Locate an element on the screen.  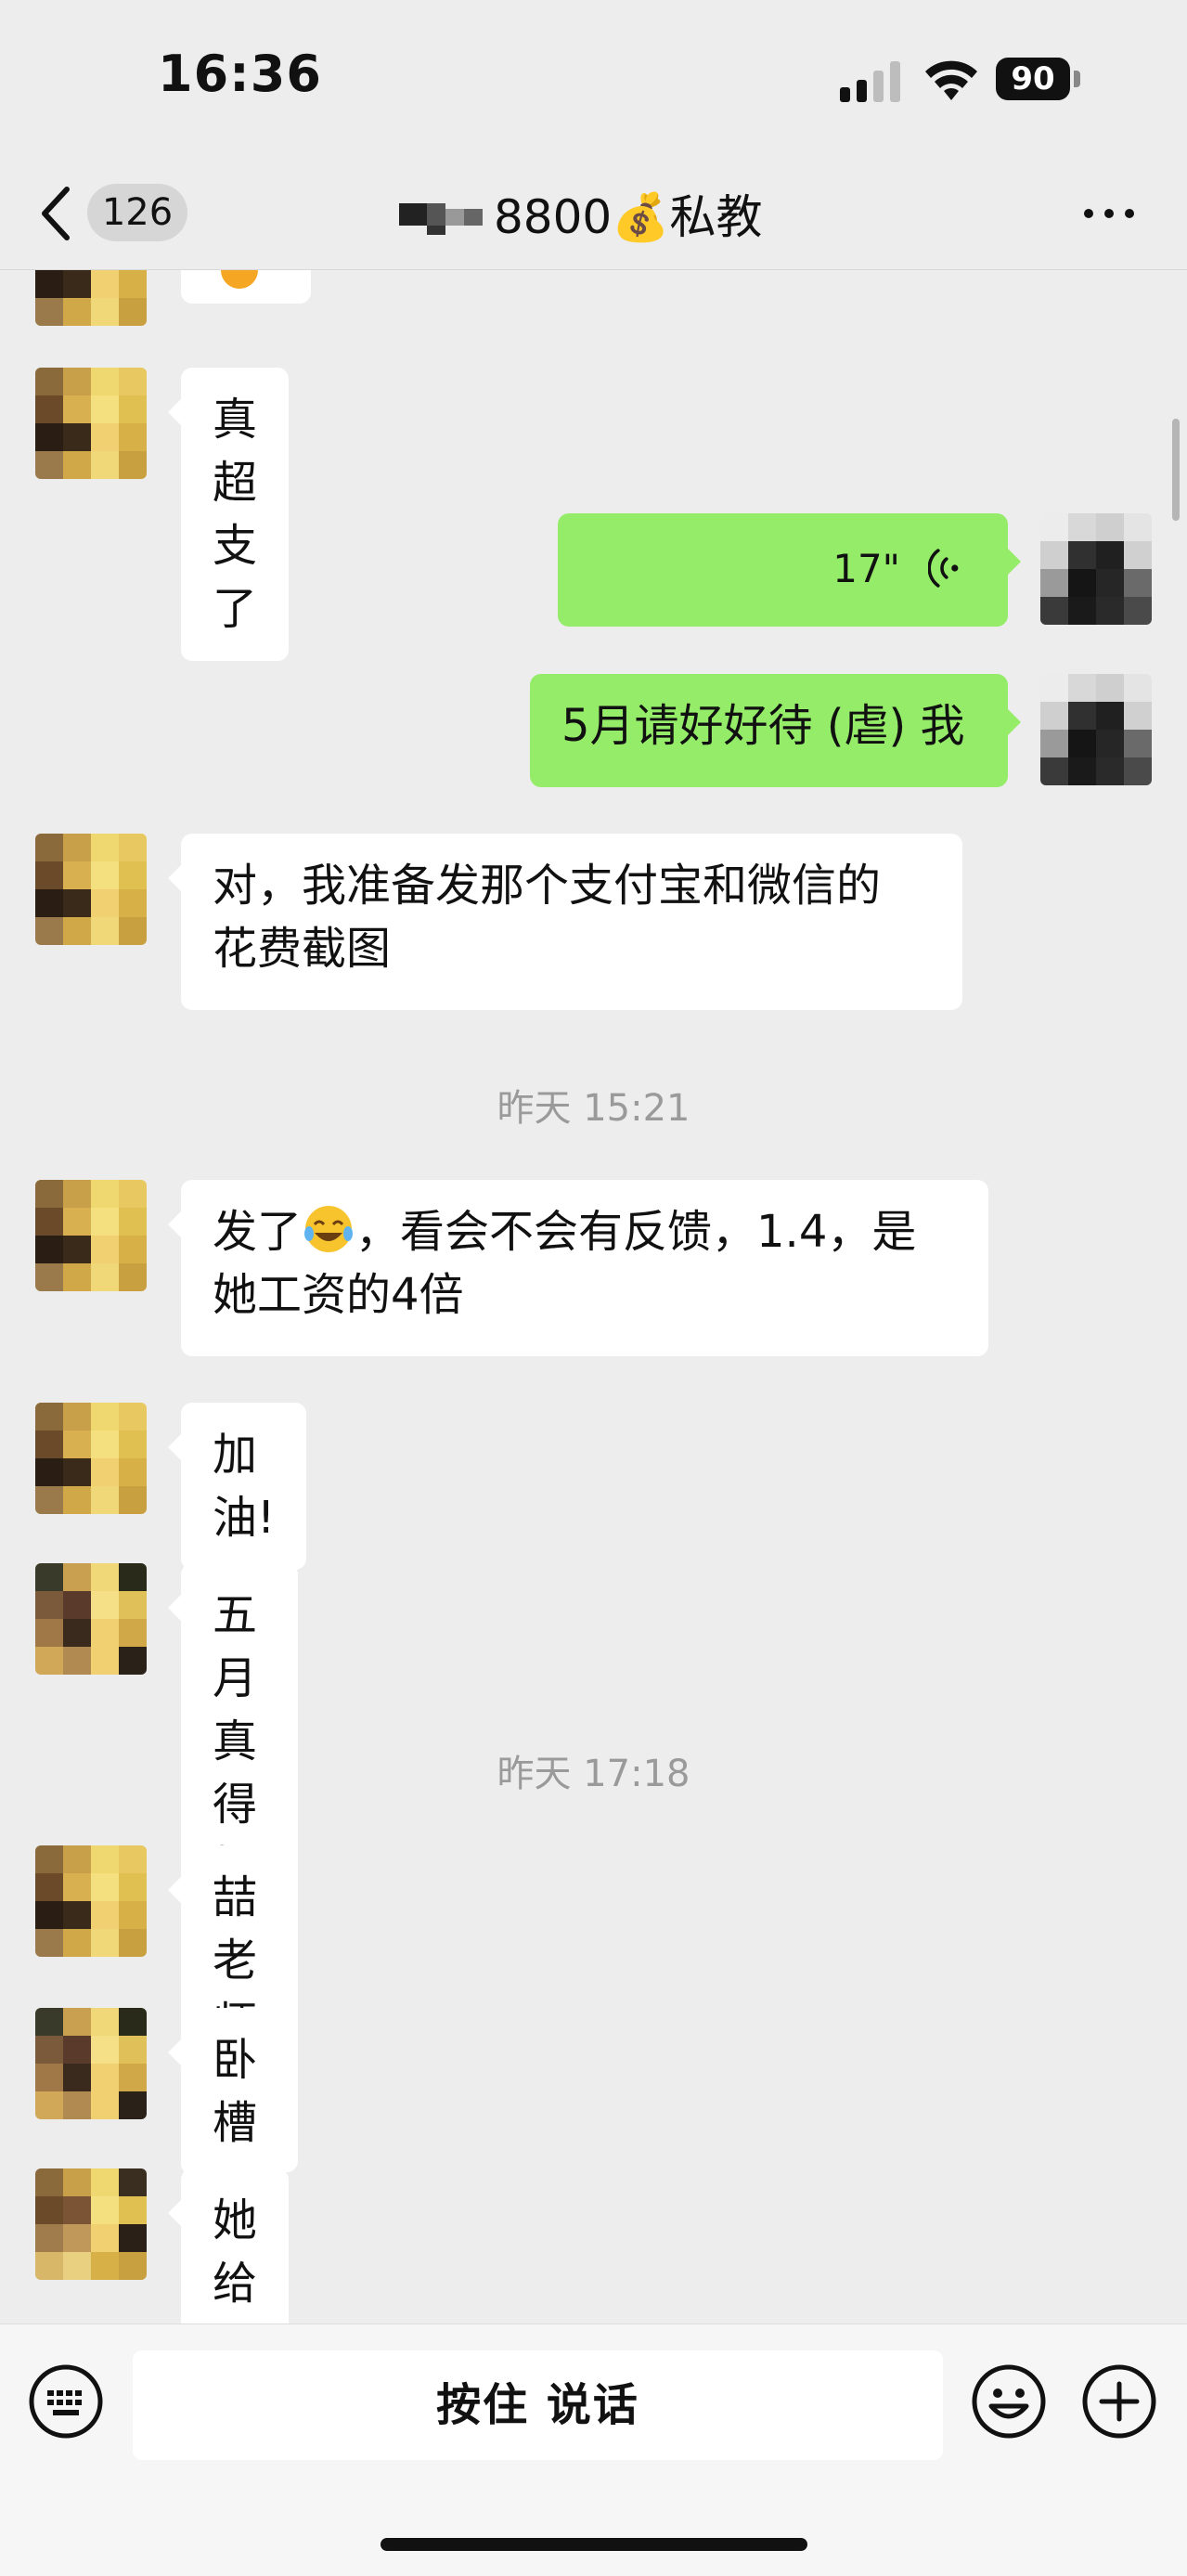
message-bubble: 发了 ，看会不会有反馈，1.4，是 她工资的4倍 is located at coordinates (584, 1268).